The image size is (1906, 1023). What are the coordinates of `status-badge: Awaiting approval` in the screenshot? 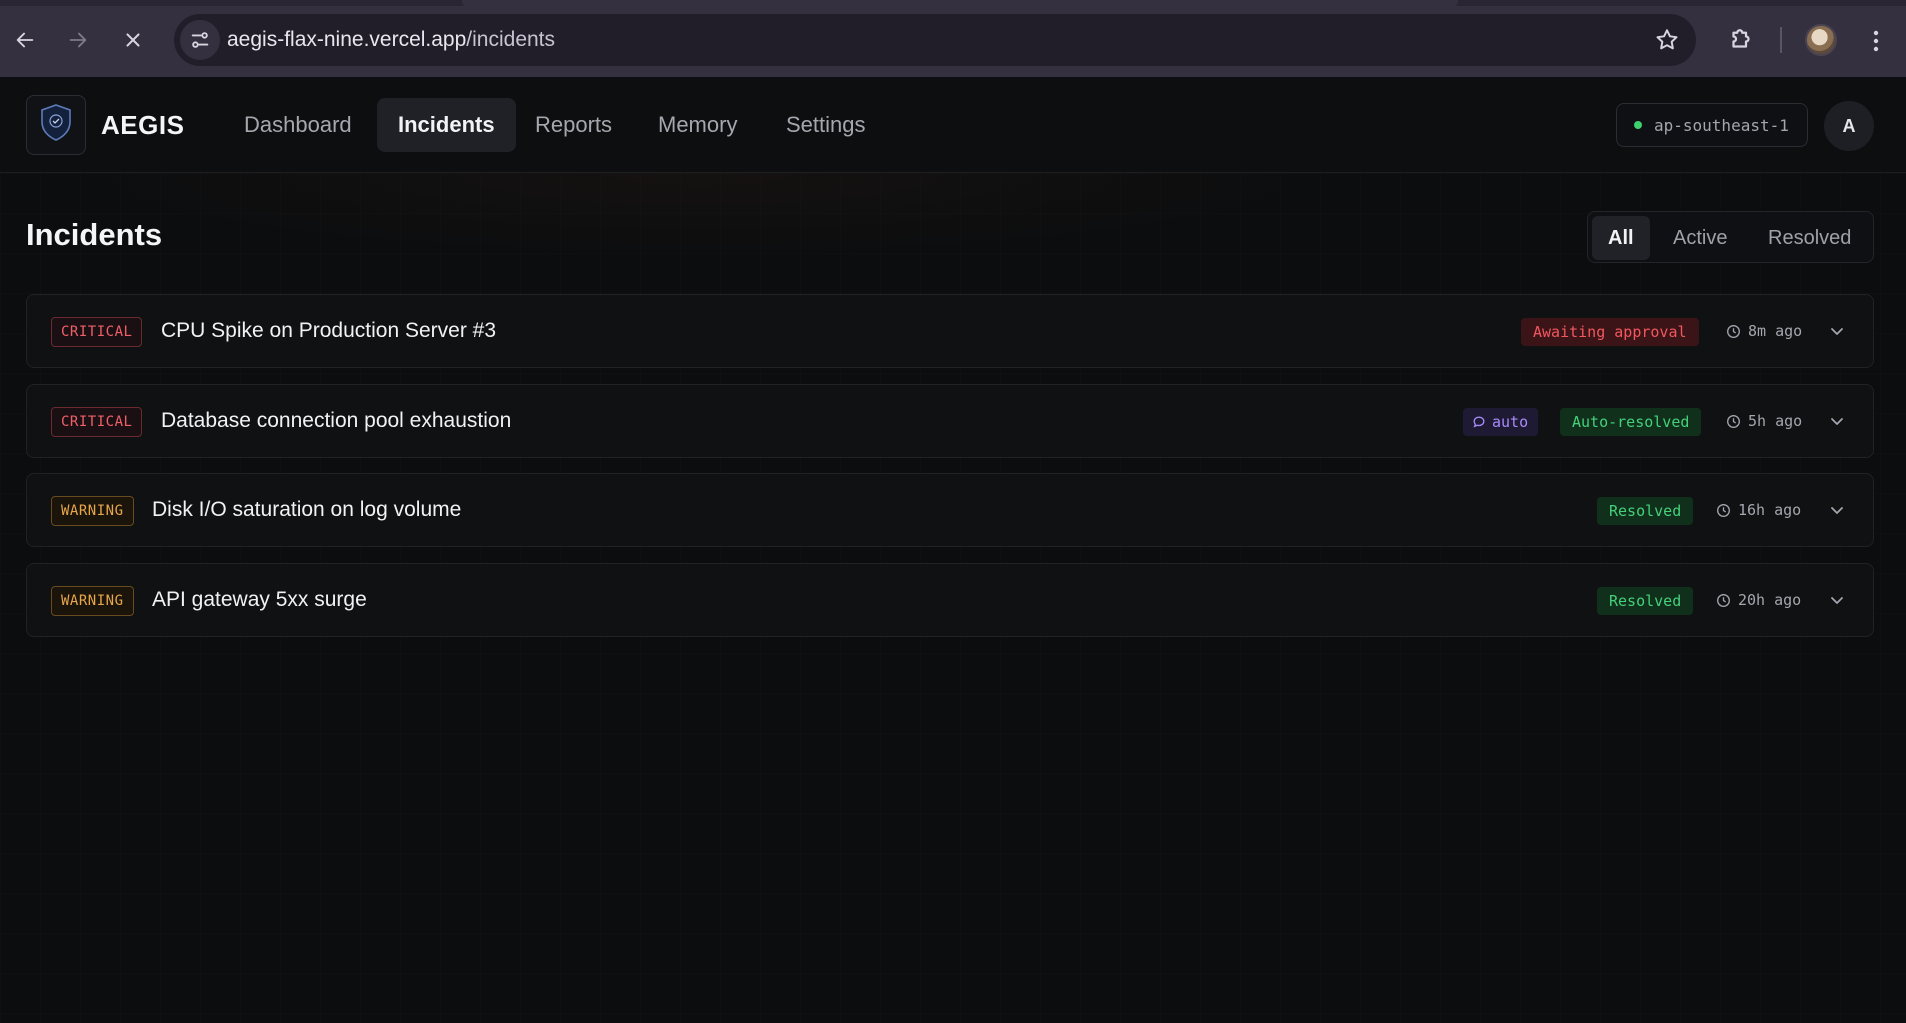 It's located at (1610, 332).